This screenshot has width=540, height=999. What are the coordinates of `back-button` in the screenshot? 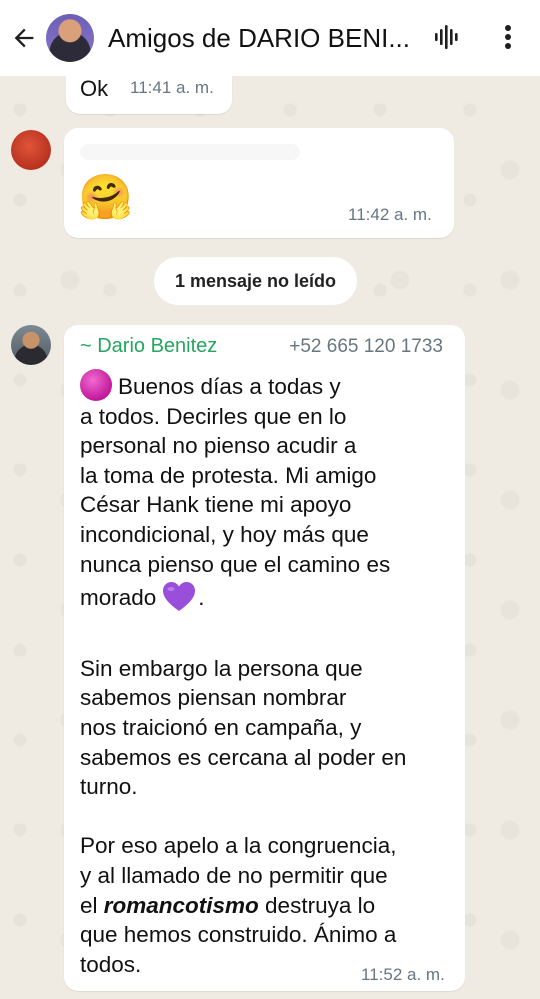 It's located at (24, 38).